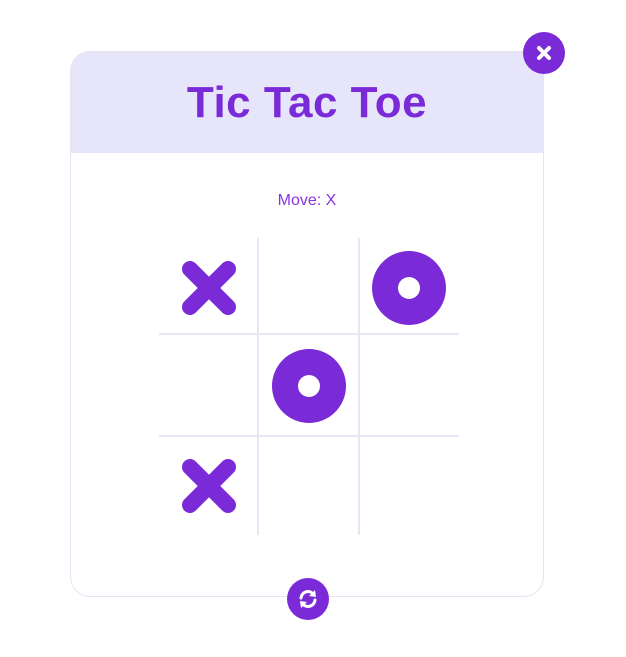 This screenshot has height=657, width=626. I want to click on card-header: Tic Tac Toe, so click(307, 102).